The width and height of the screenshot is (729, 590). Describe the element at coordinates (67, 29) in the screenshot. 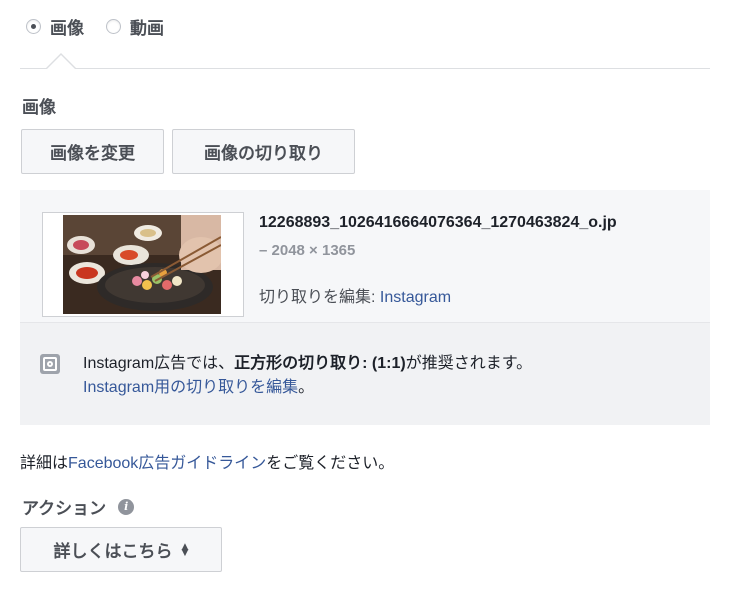

I see `image-radio-label: 画像` at that location.